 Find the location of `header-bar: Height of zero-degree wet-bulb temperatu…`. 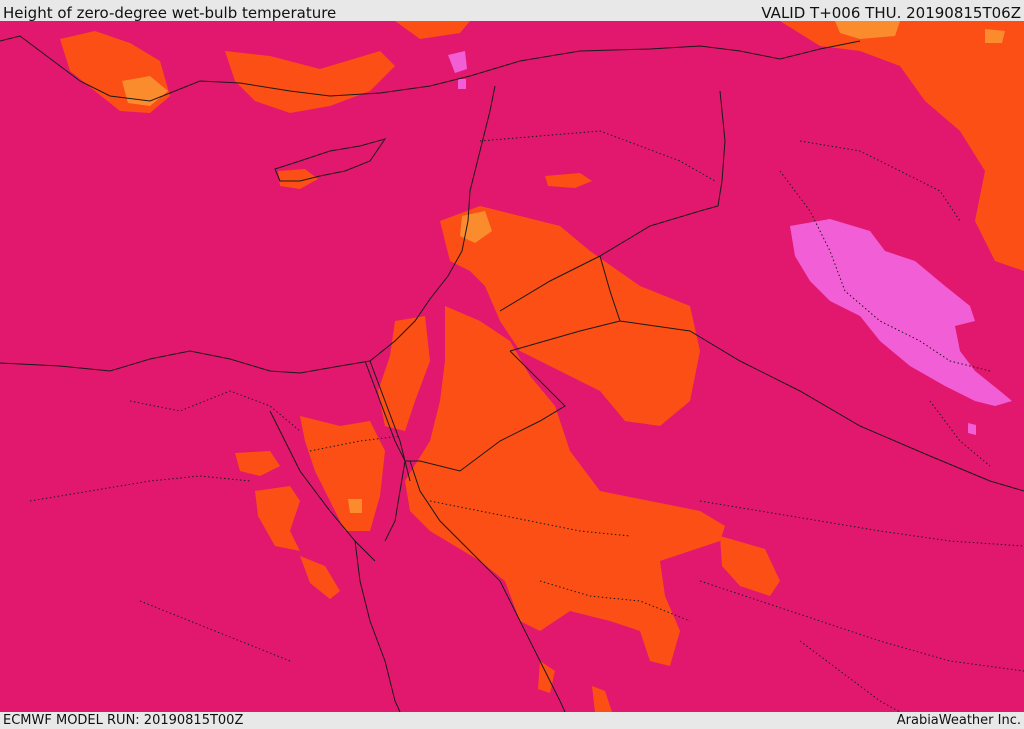

header-bar: Height of zero-degree wet-bulb temperatu… is located at coordinates (512, 11).